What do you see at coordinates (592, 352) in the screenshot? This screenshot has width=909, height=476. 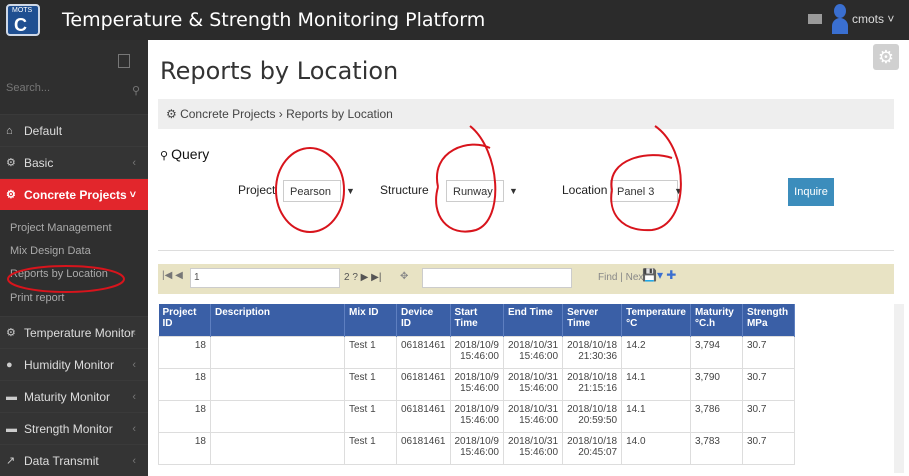 I see `cell-server-time: 2018/10/18 21:30:36` at bounding box center [592, 352].